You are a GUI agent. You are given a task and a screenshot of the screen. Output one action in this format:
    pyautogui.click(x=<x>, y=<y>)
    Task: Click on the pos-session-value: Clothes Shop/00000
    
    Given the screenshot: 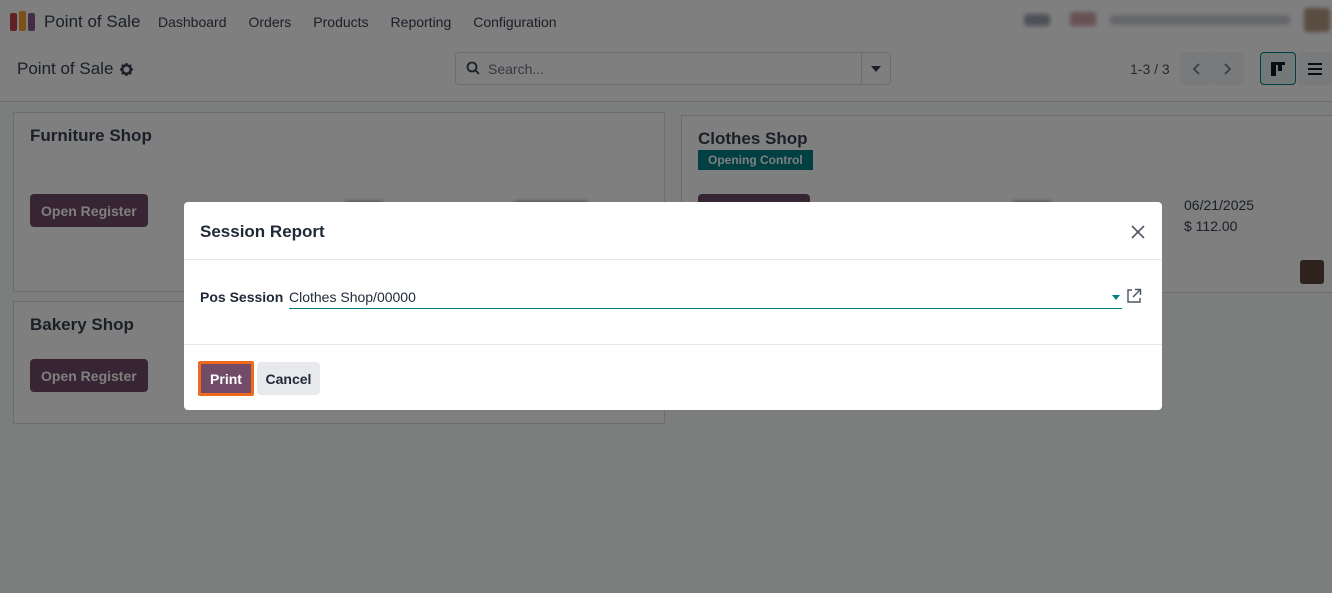 What is the action you would take?
    pyautogui.click(x=352, y=297)
    